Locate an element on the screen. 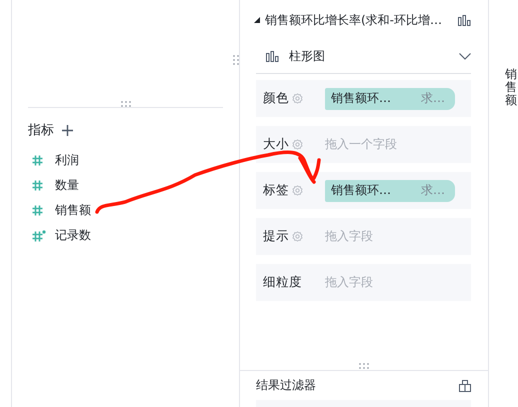 This screenshot has width=518, height=407. vertical-label: 销售额 is located at coordinates (511, 88).